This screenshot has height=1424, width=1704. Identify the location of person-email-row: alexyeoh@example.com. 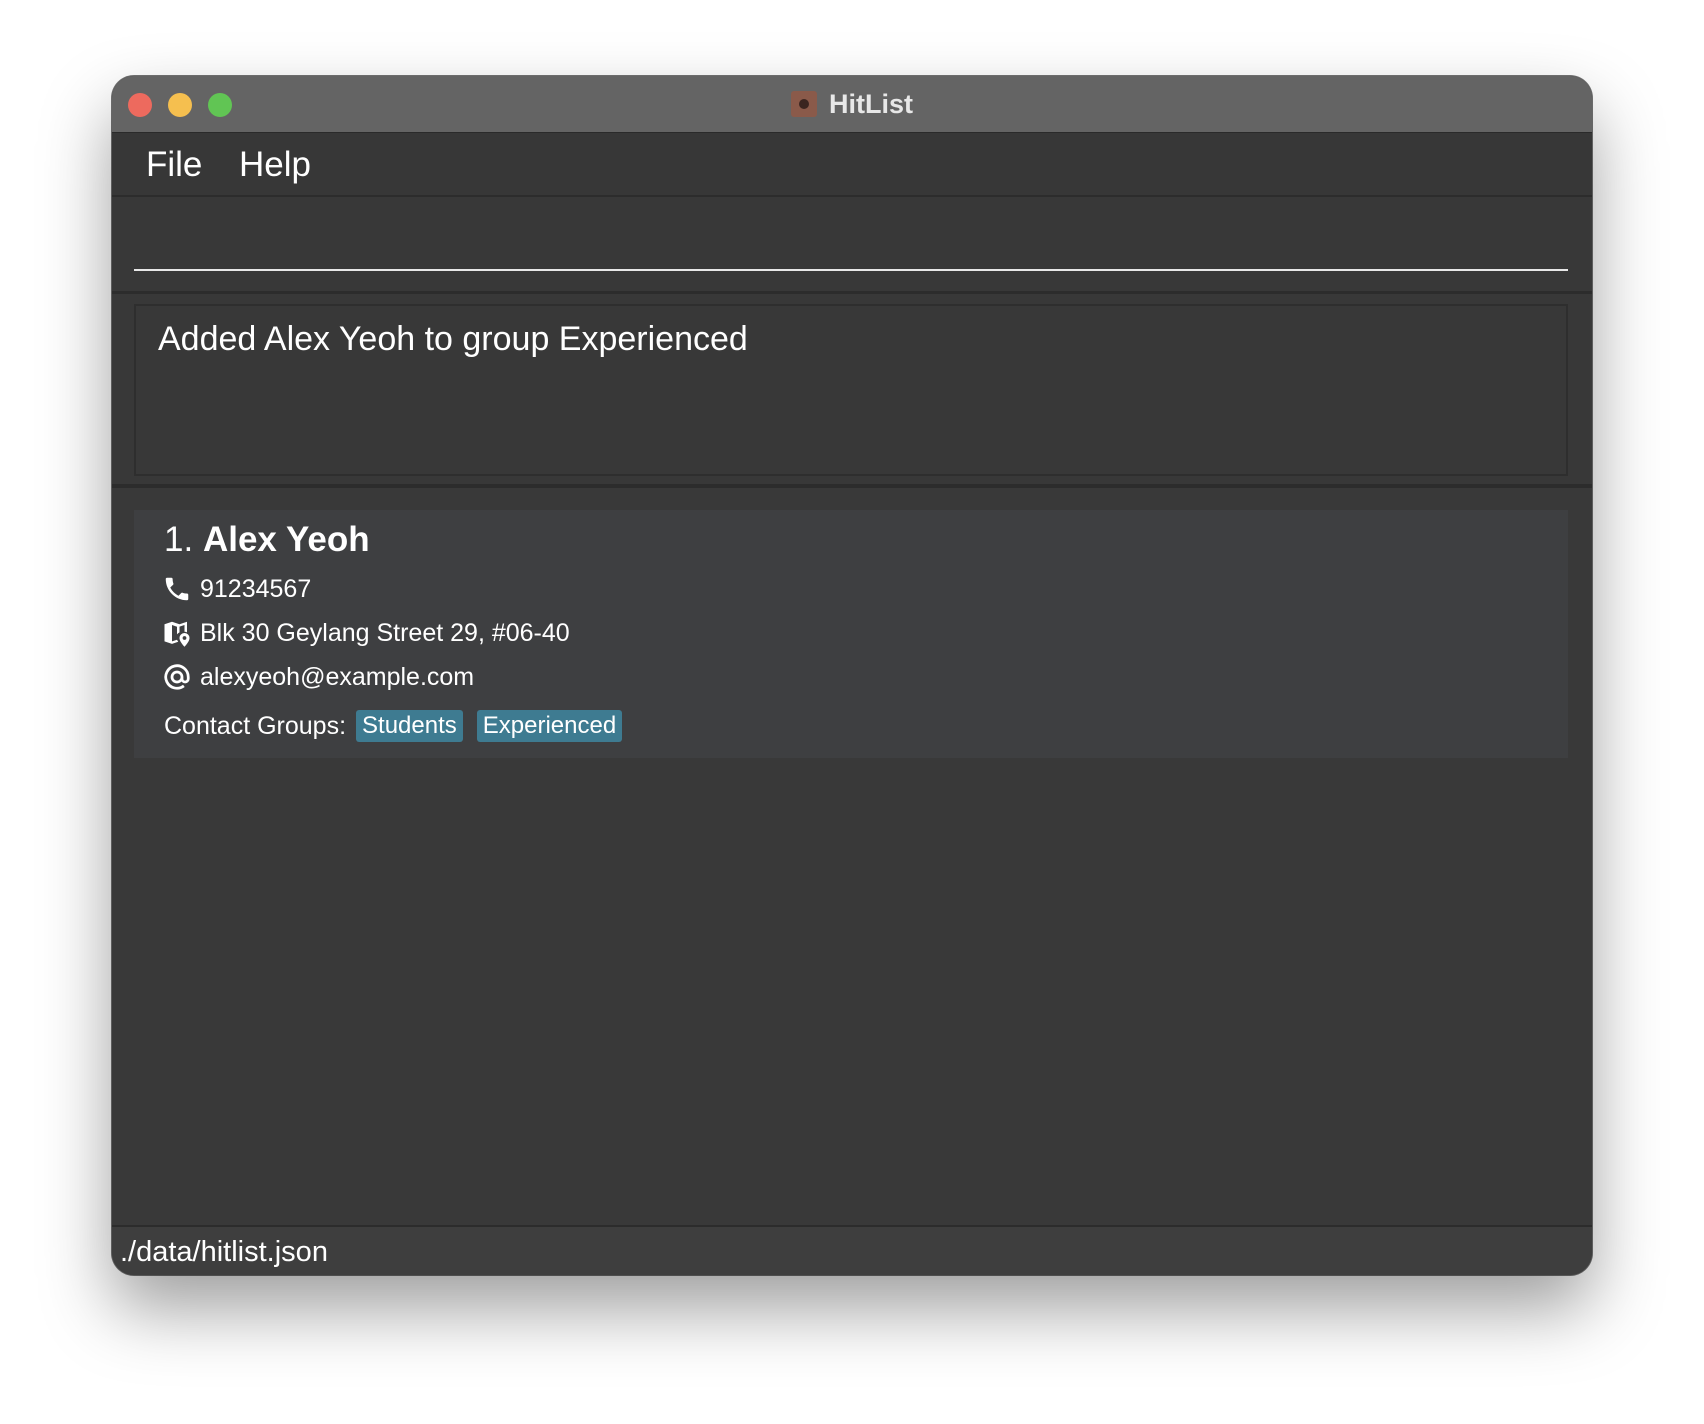
(318, 677).